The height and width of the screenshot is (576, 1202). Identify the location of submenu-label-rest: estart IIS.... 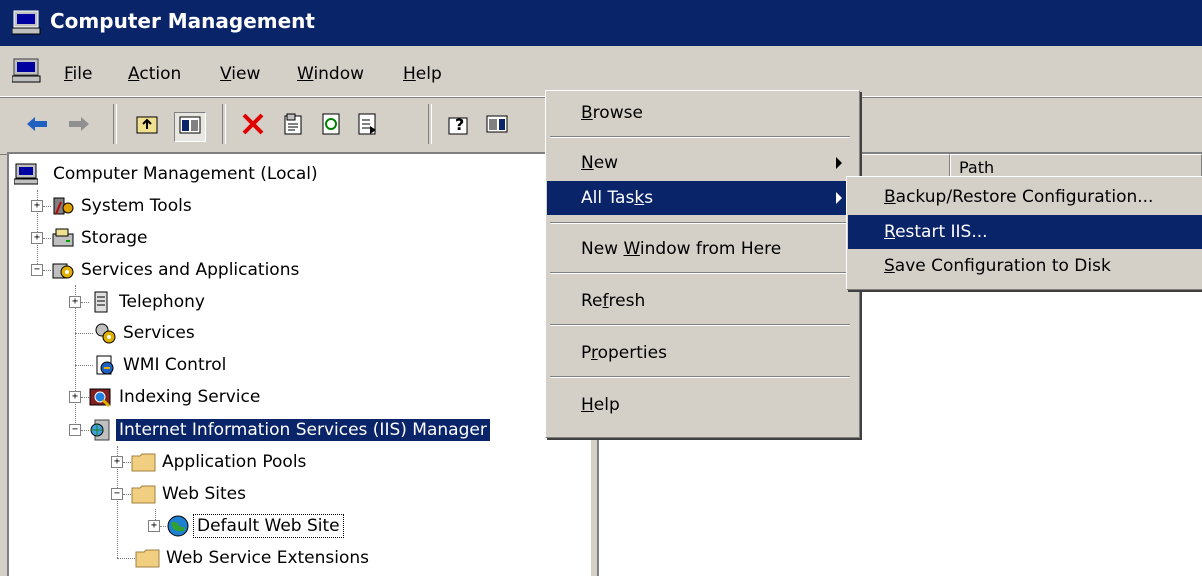
(941, 232).